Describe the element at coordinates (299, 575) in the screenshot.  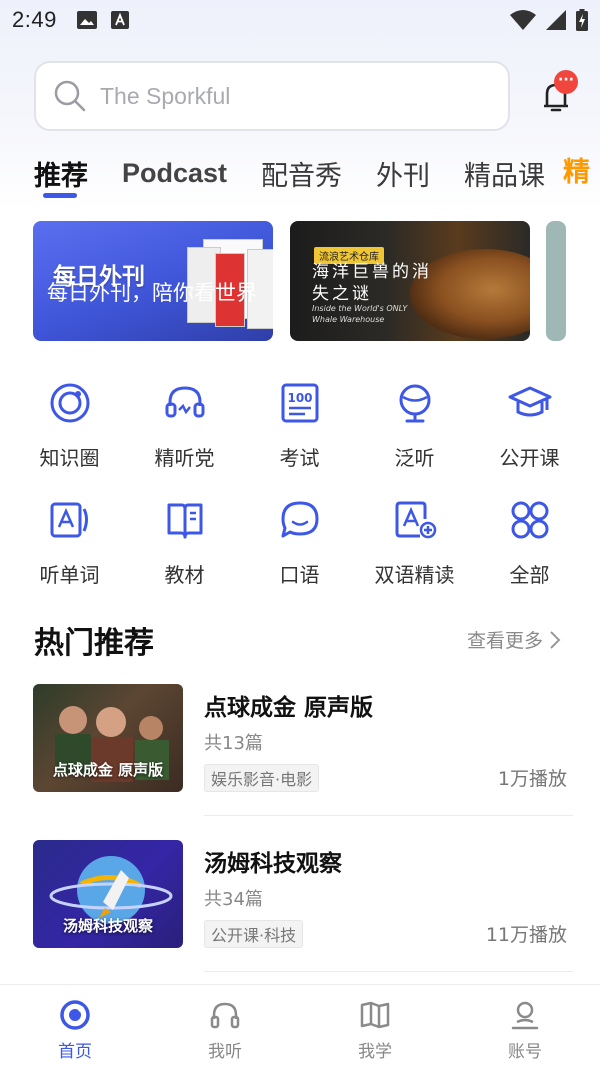
I see `category-label: 口语` at that location.